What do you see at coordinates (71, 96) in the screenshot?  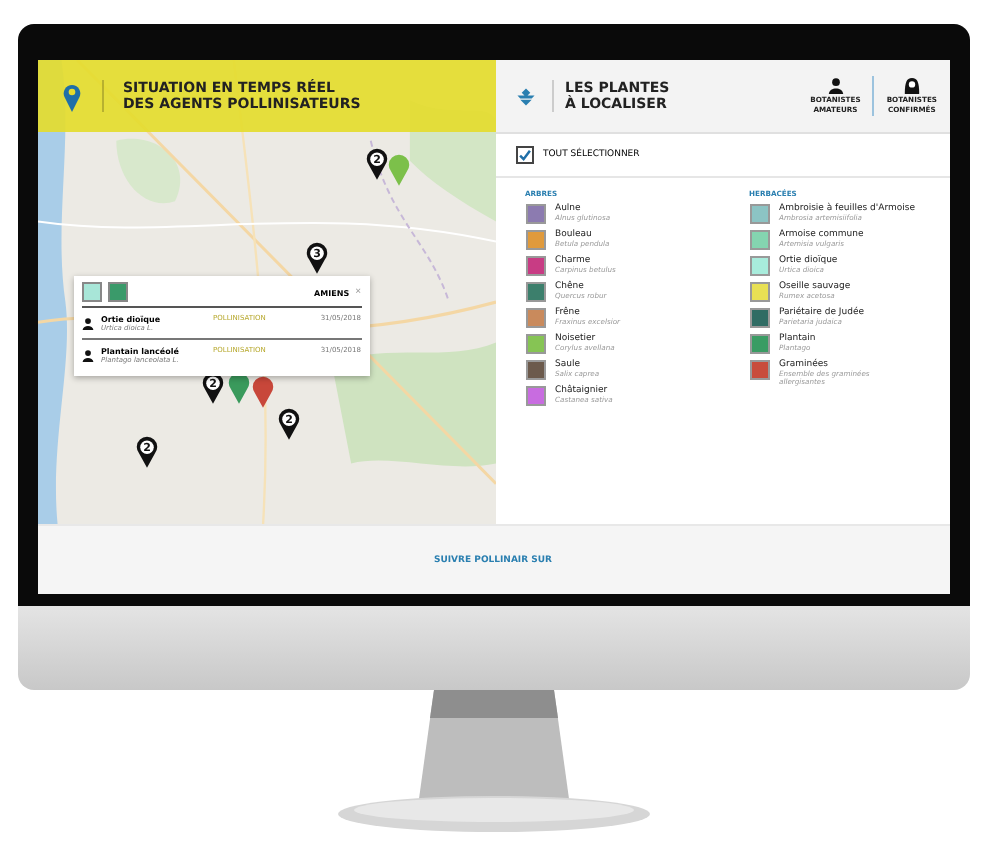 I see `location-pin-icon` at bounding box center [71, 96].